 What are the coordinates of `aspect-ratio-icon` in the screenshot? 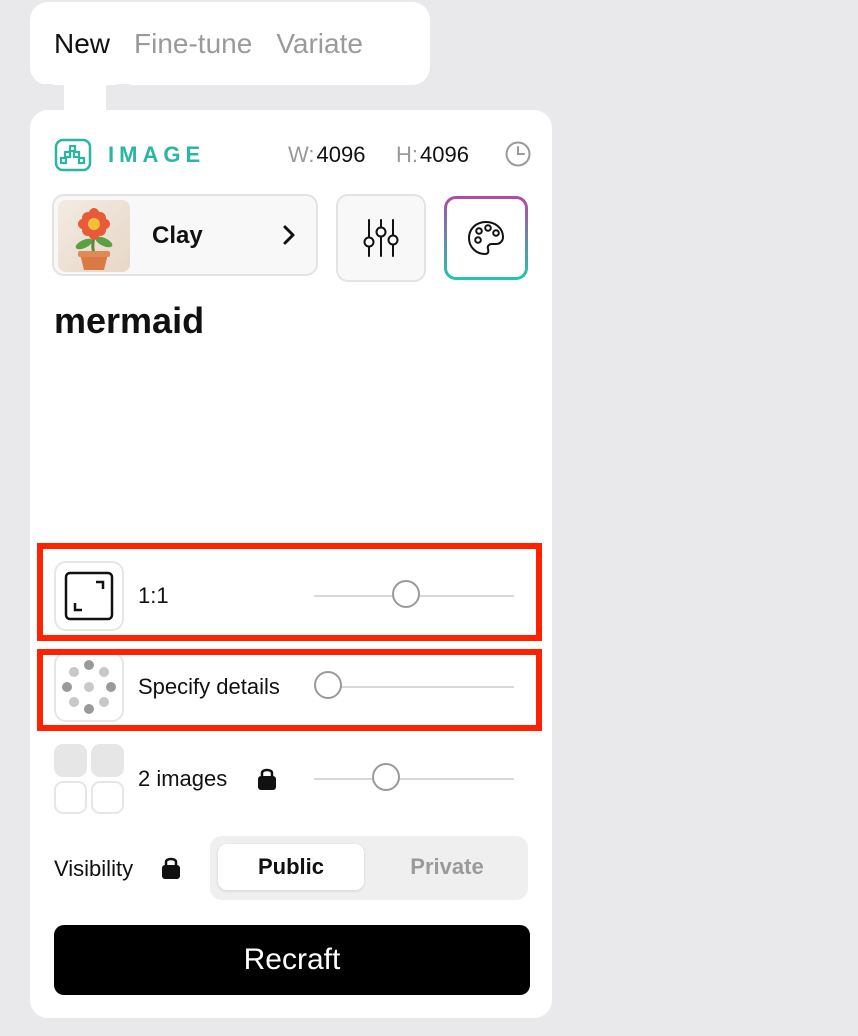 It's located at (89, 596).